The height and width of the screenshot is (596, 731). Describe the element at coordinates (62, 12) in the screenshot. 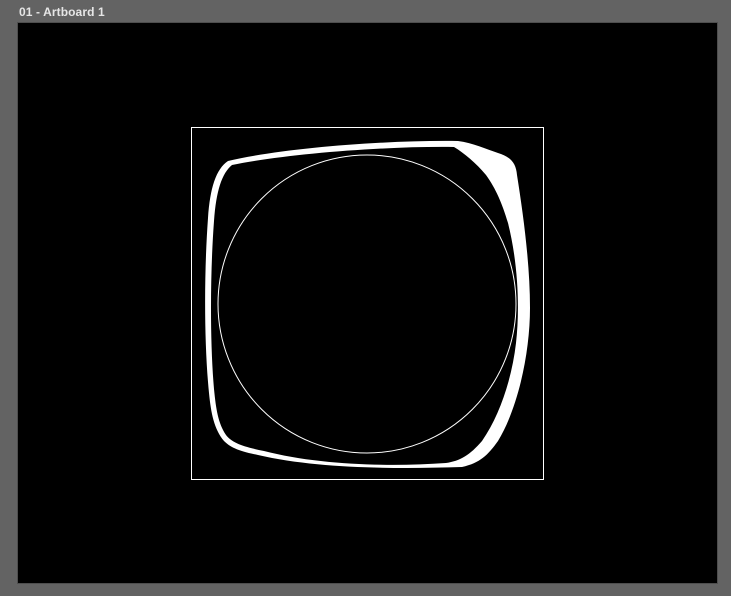

I see `artboard-label: 01 - Artboard 1` at that location.